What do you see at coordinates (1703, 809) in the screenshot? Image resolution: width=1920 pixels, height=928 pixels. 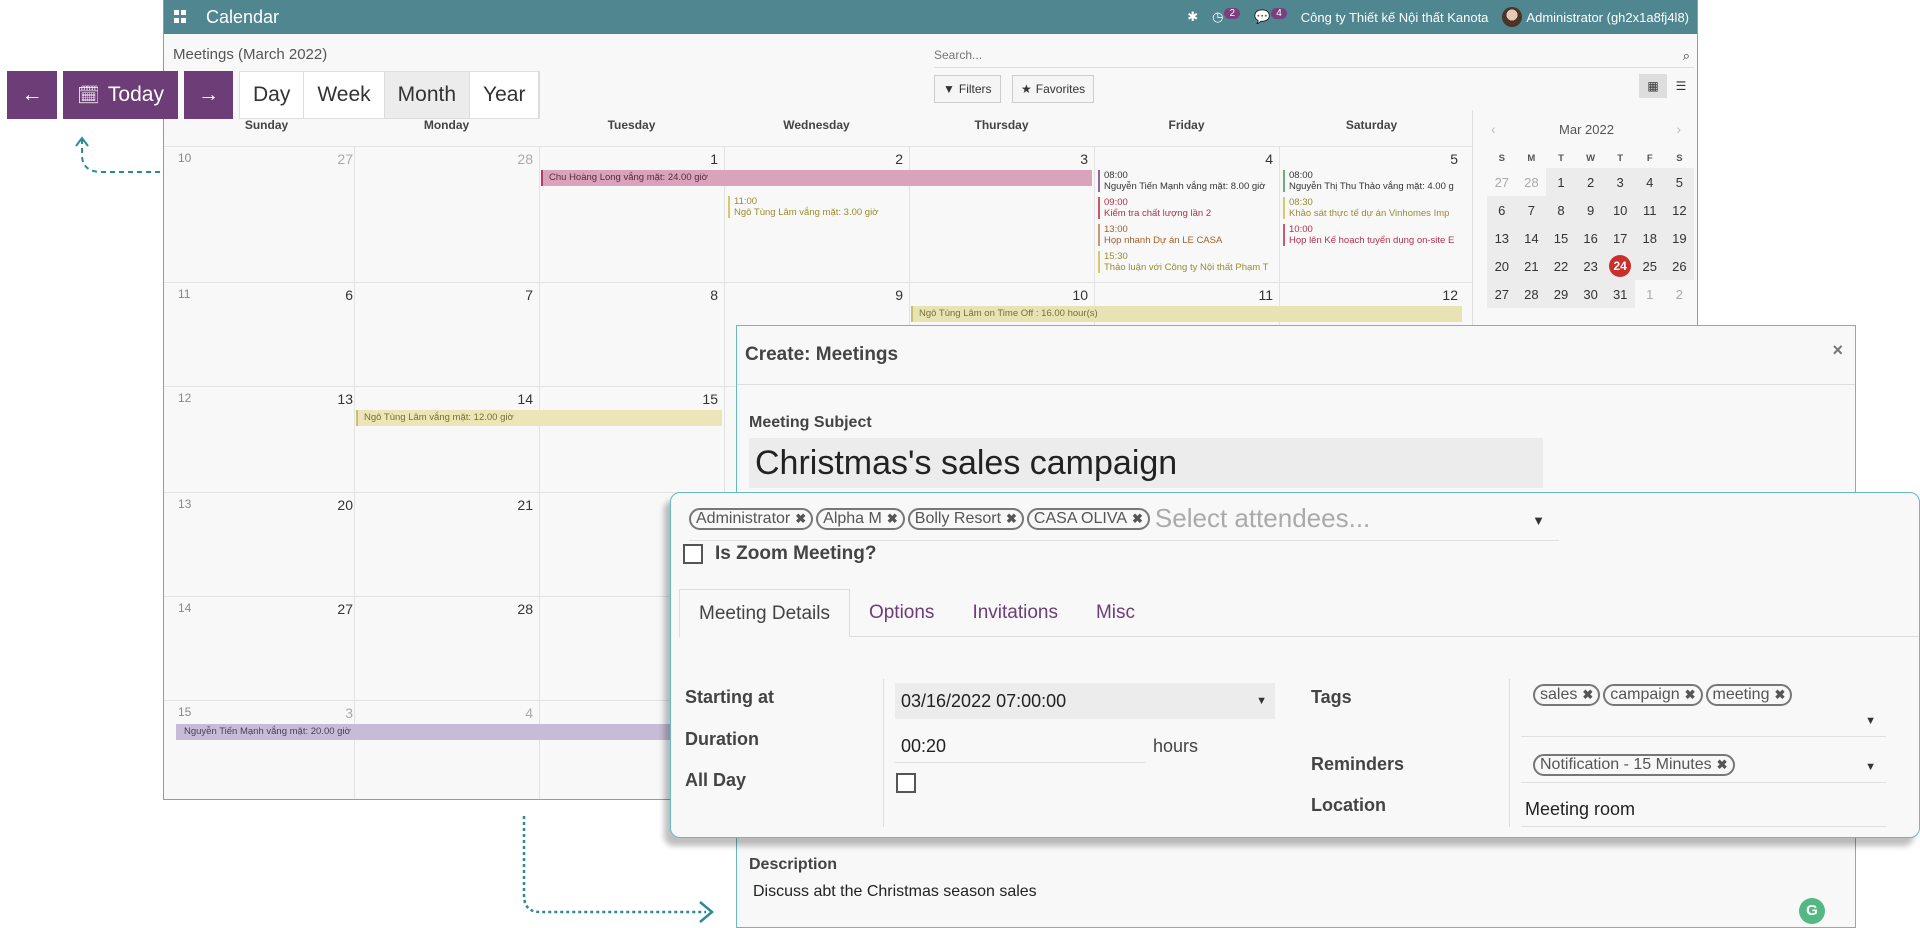 I see `location-input: Meeting room` at bounding box center [1703, 809].